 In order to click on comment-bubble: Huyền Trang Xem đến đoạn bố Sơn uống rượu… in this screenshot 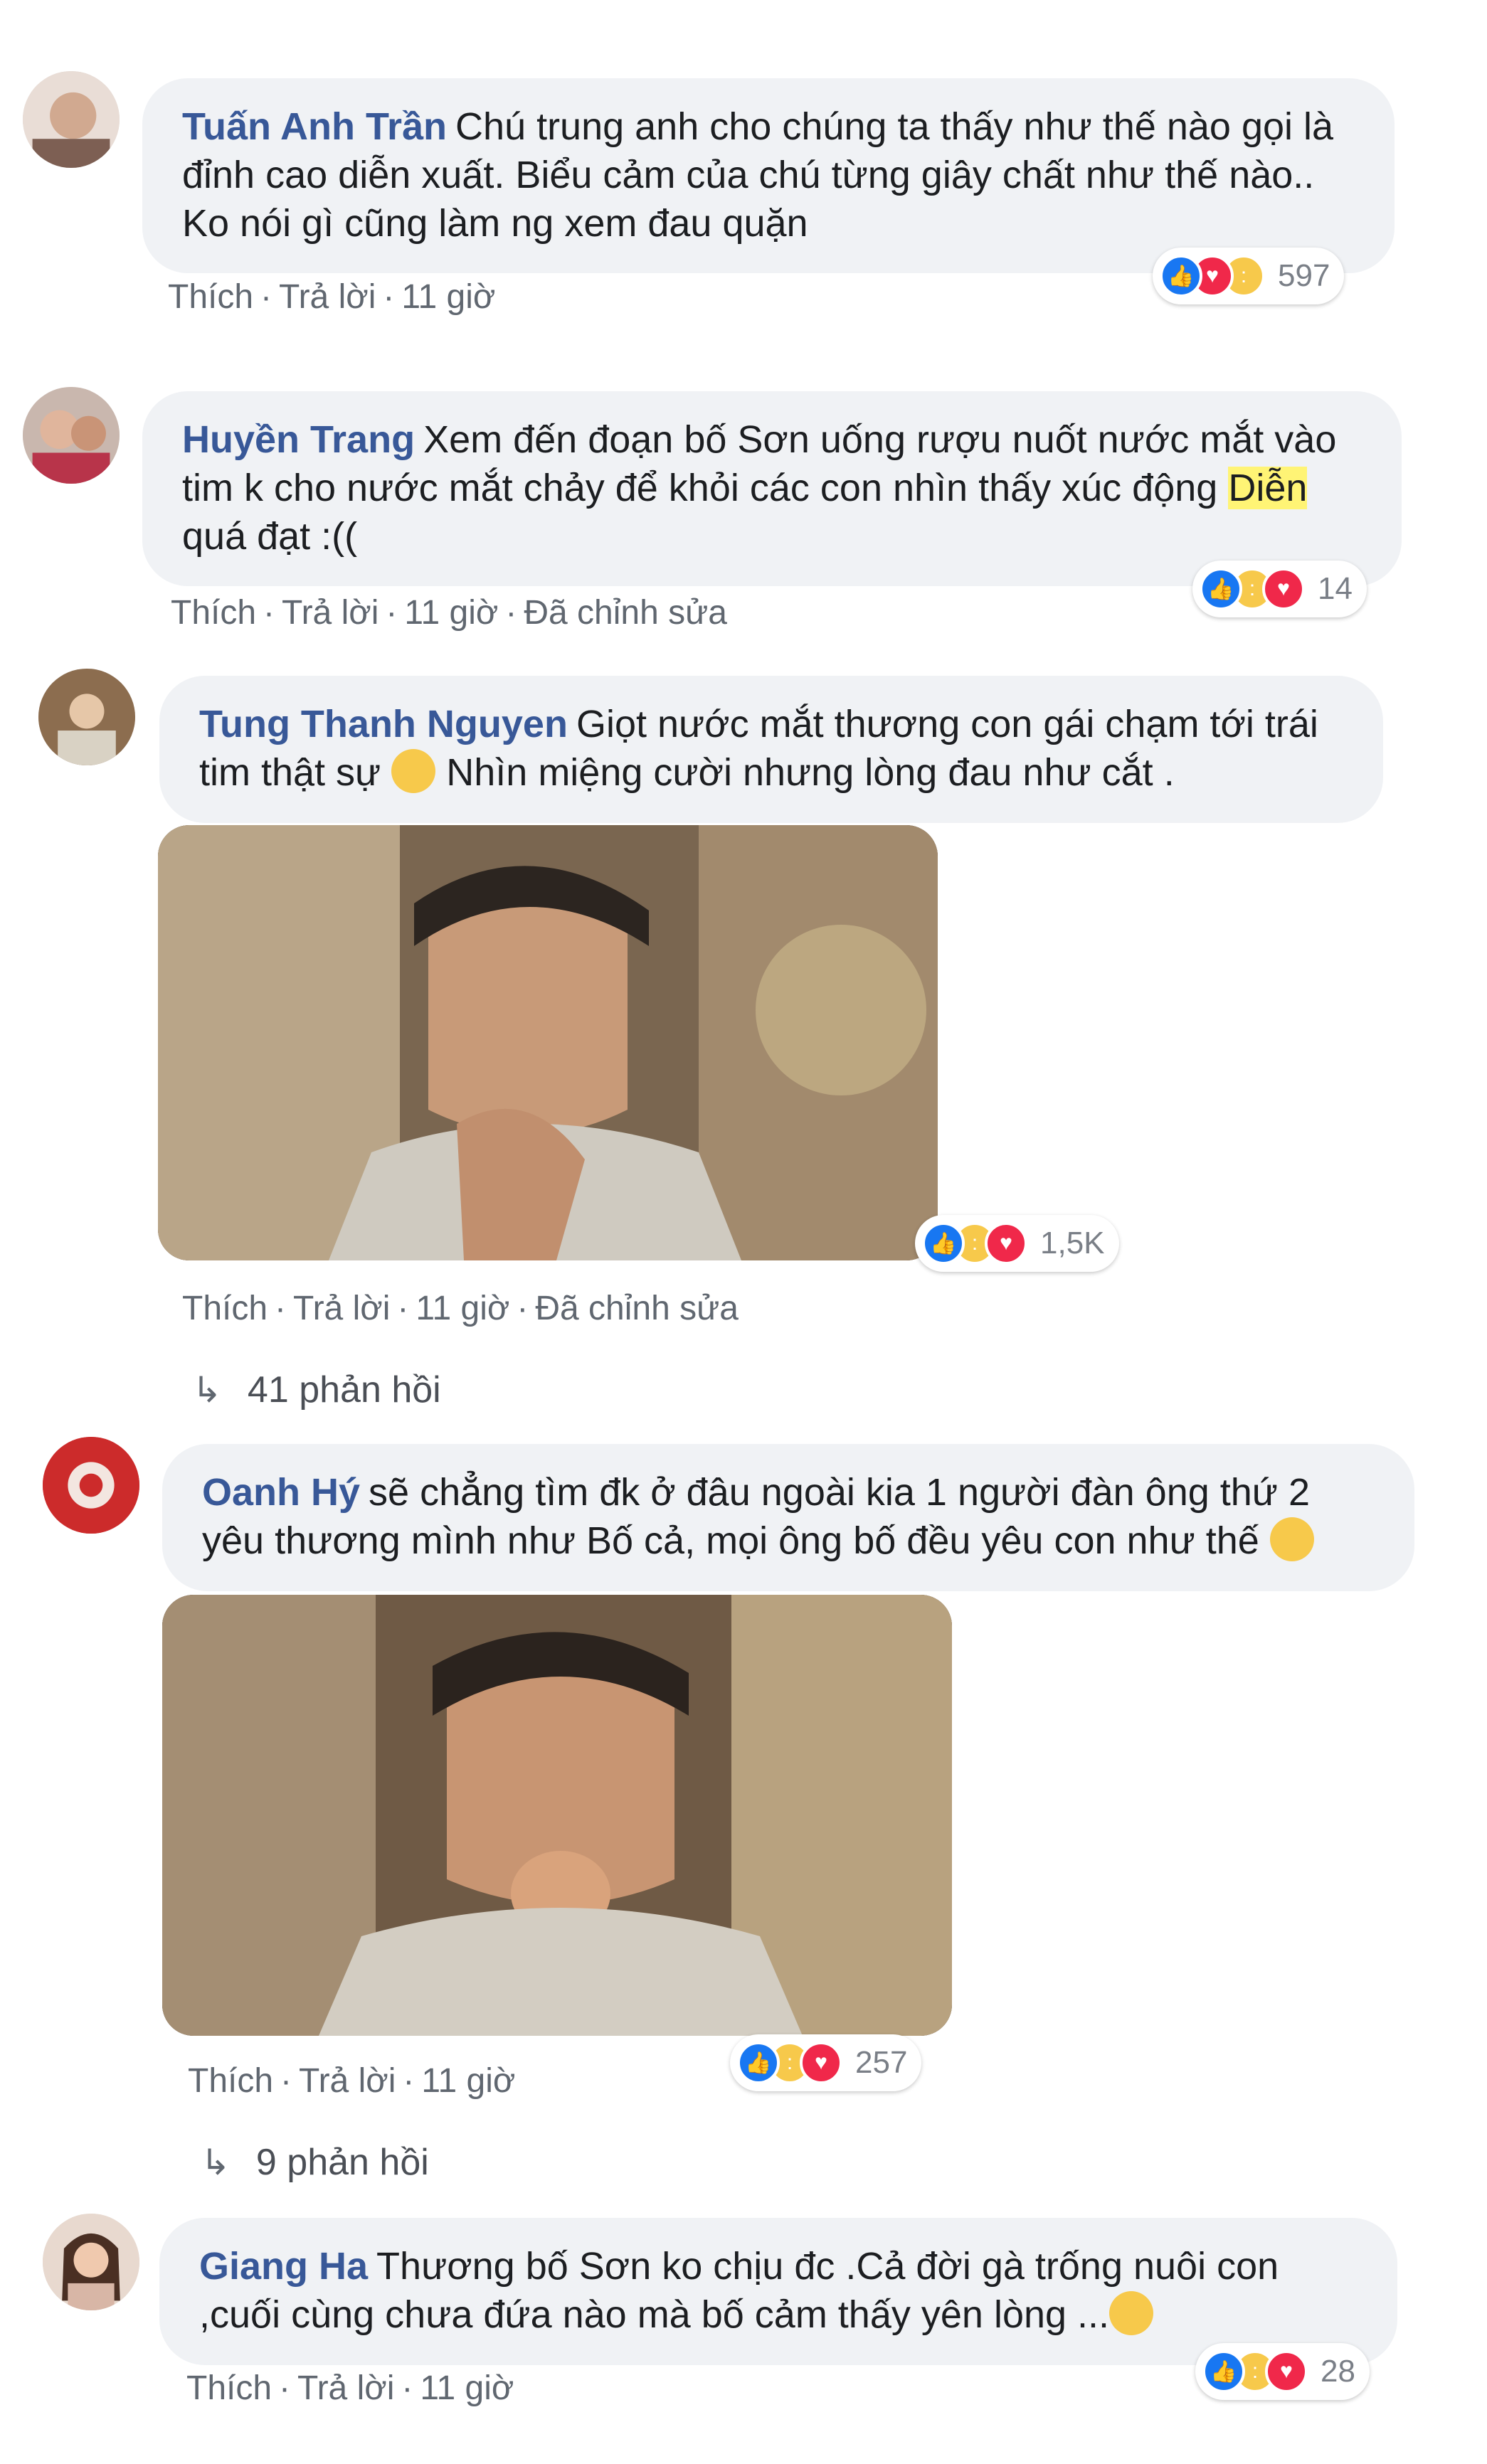, I will do `click(772, 488)`.